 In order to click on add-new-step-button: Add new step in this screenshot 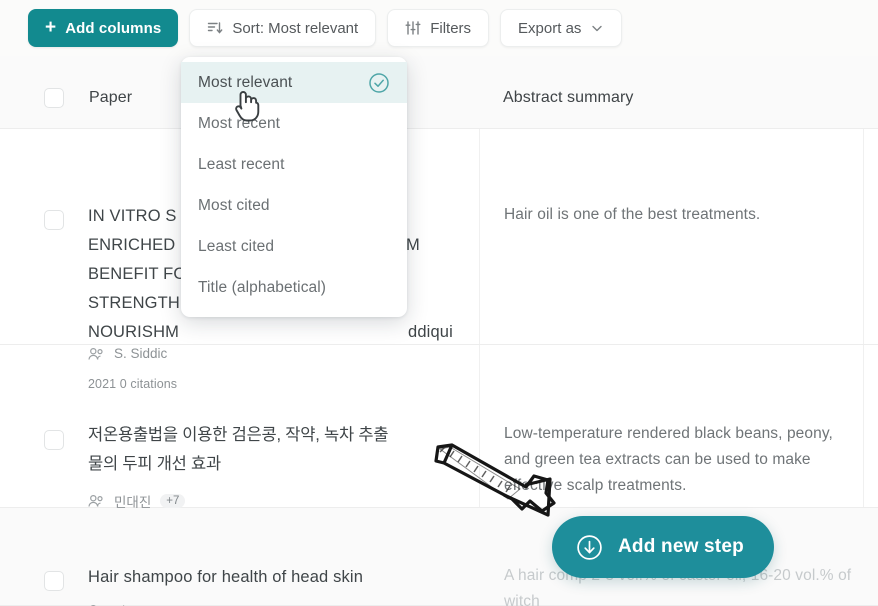, I will do `click(663, 547)`.